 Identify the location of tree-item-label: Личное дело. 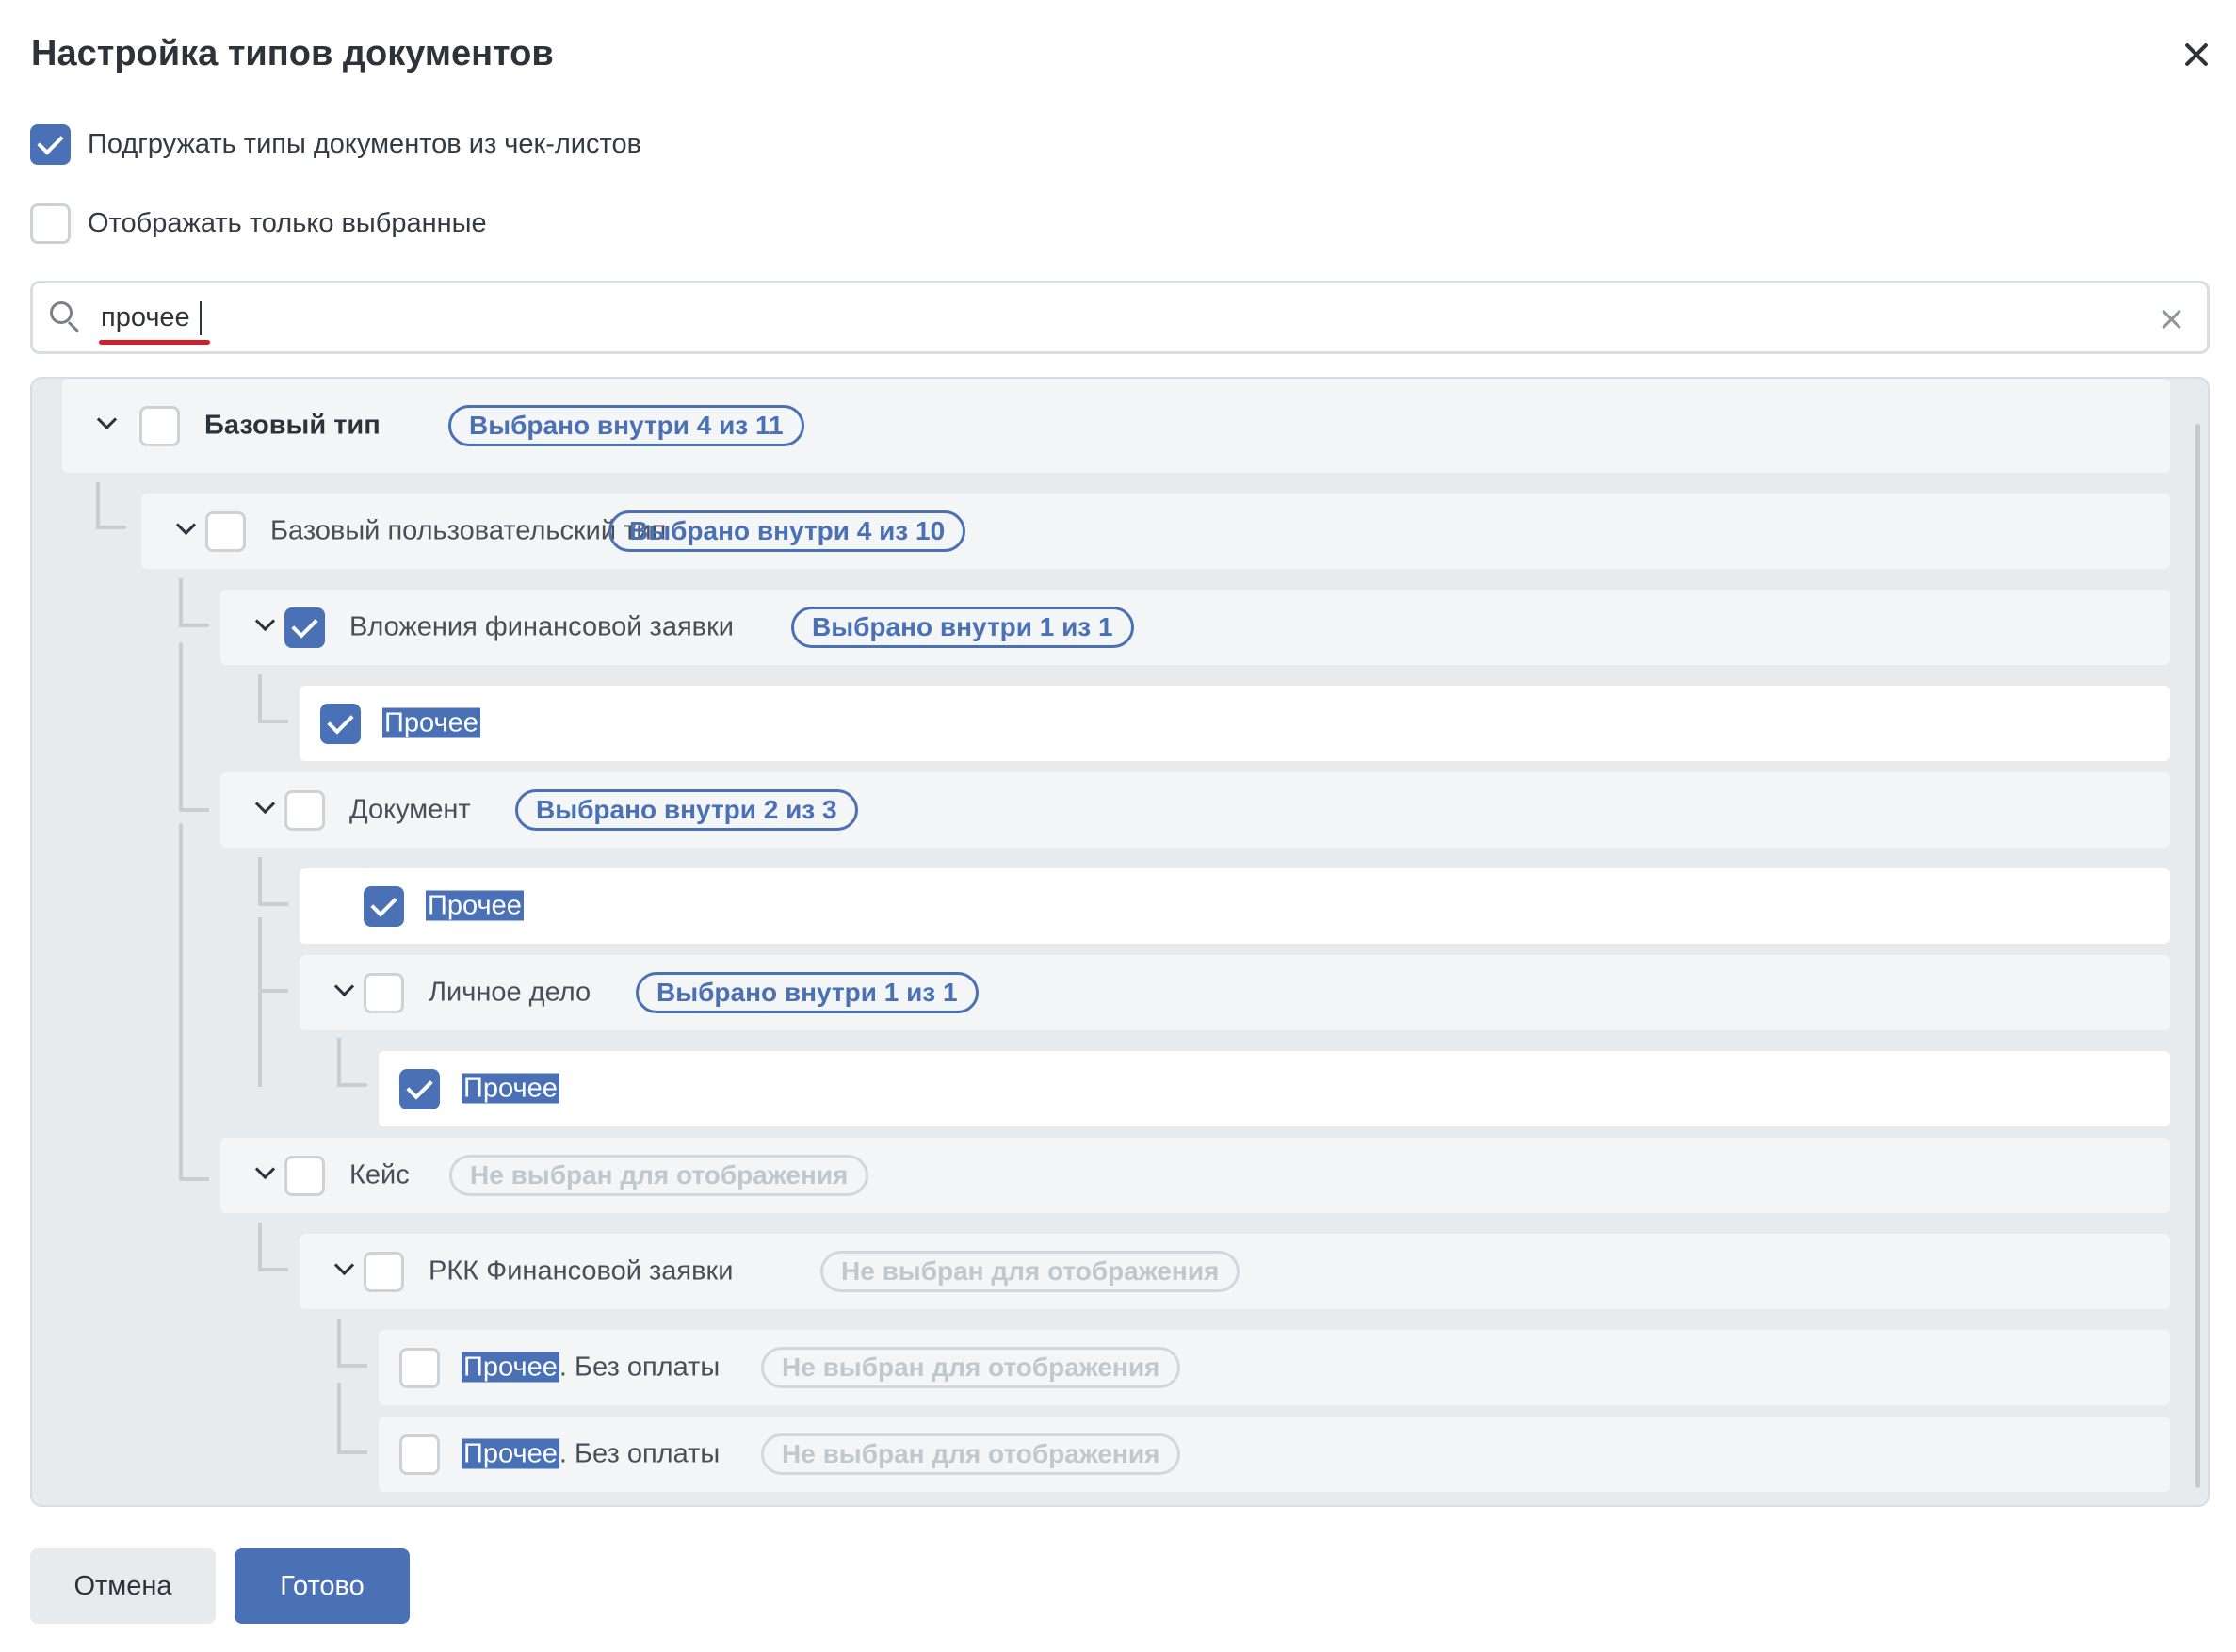
(510, 993).